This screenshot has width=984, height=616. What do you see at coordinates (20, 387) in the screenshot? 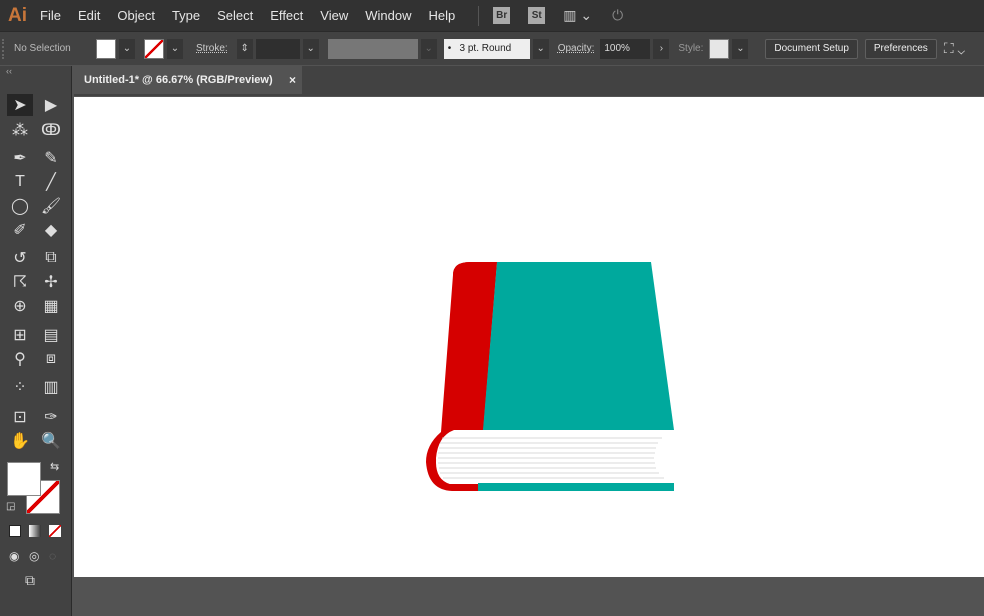
I see `symbol-sprayer-tool: ⁘` at bounding box center [20, 387].